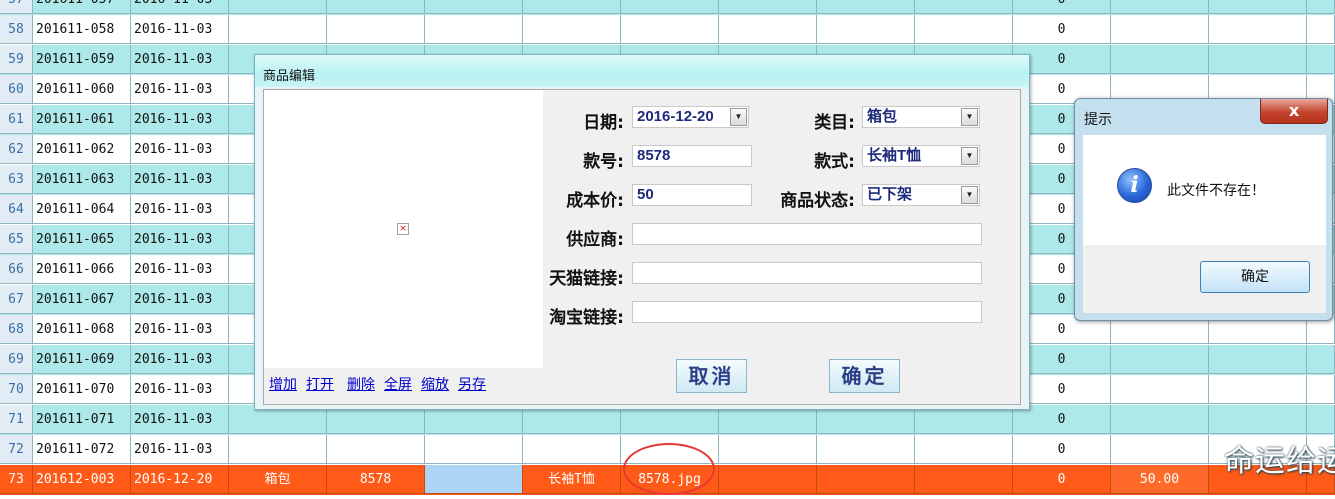  Describe the element at coordinates (834, 162) in the screenshot. I see `style-label: 款式:` at that location.